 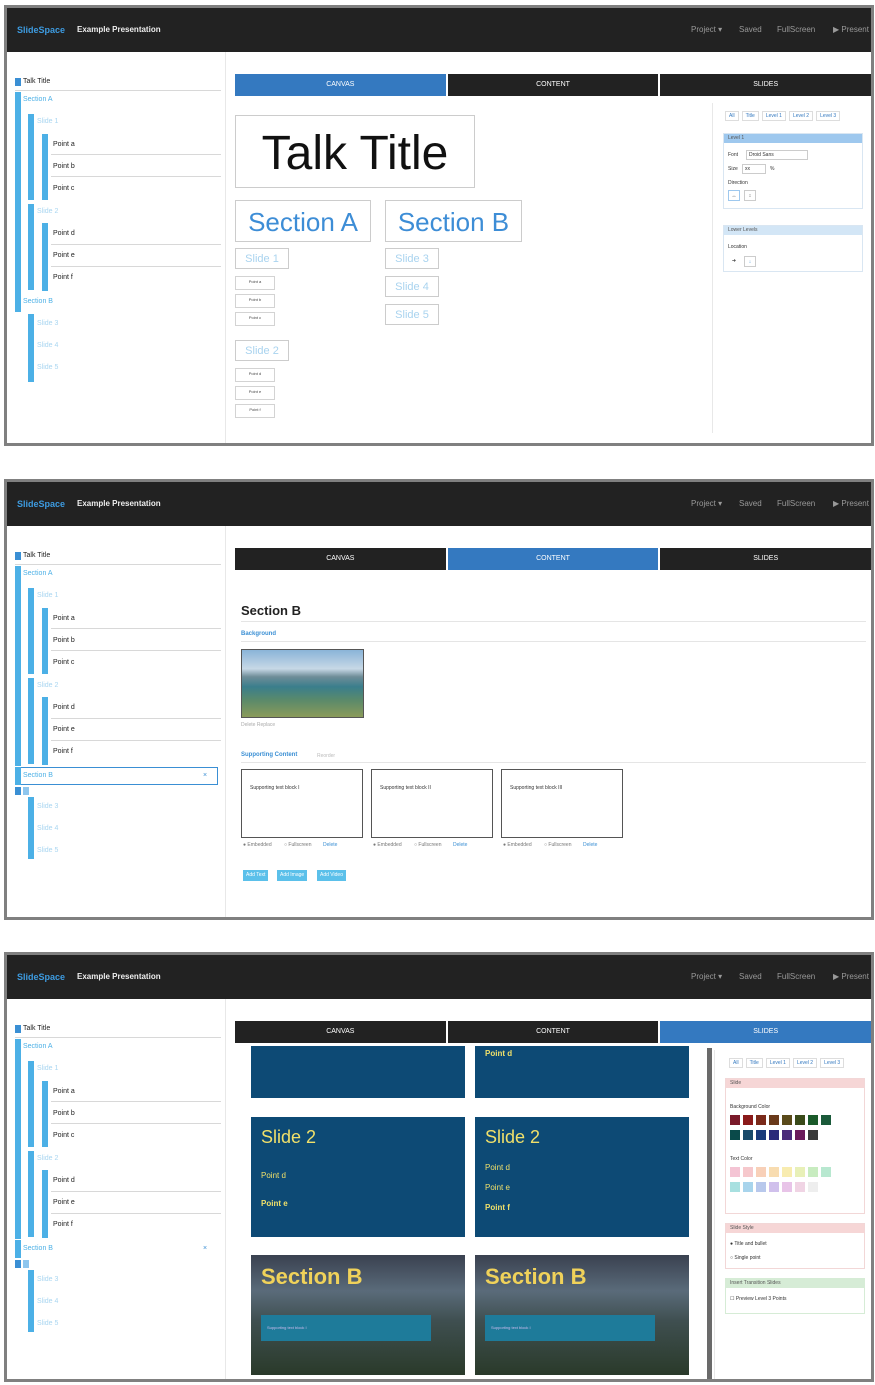 What do you see at coordinates (412, 314) in the screenshot?
I see `canvas-slide-5: Slide 5` at bounding box center [412, 314].